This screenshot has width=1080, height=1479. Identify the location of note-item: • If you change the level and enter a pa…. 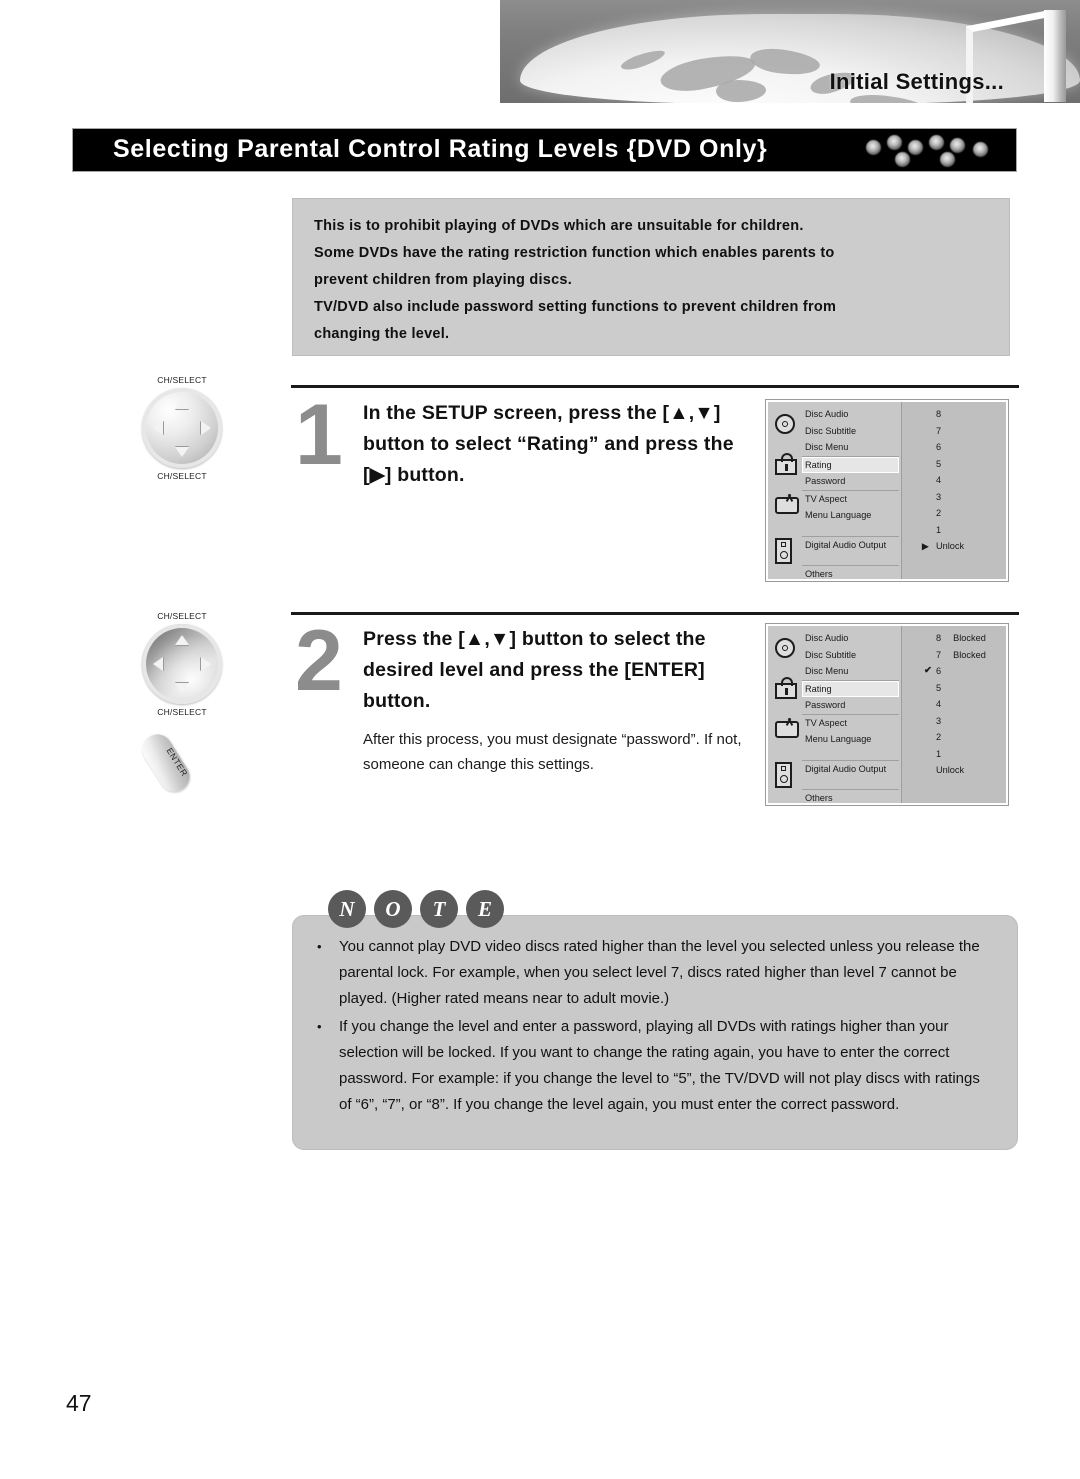
(655, 1066).